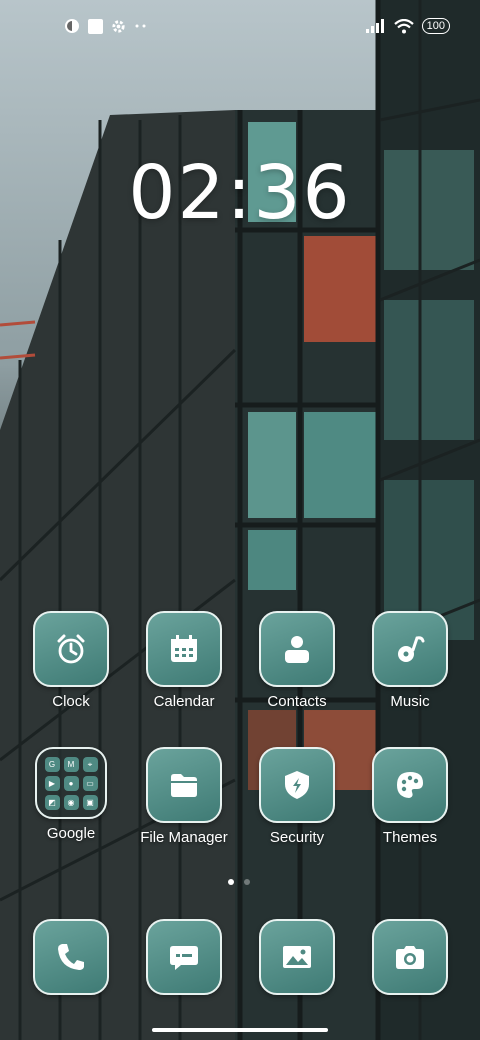 The image size is (480, 1040). I want to click on music-icon, so click(411, 649).